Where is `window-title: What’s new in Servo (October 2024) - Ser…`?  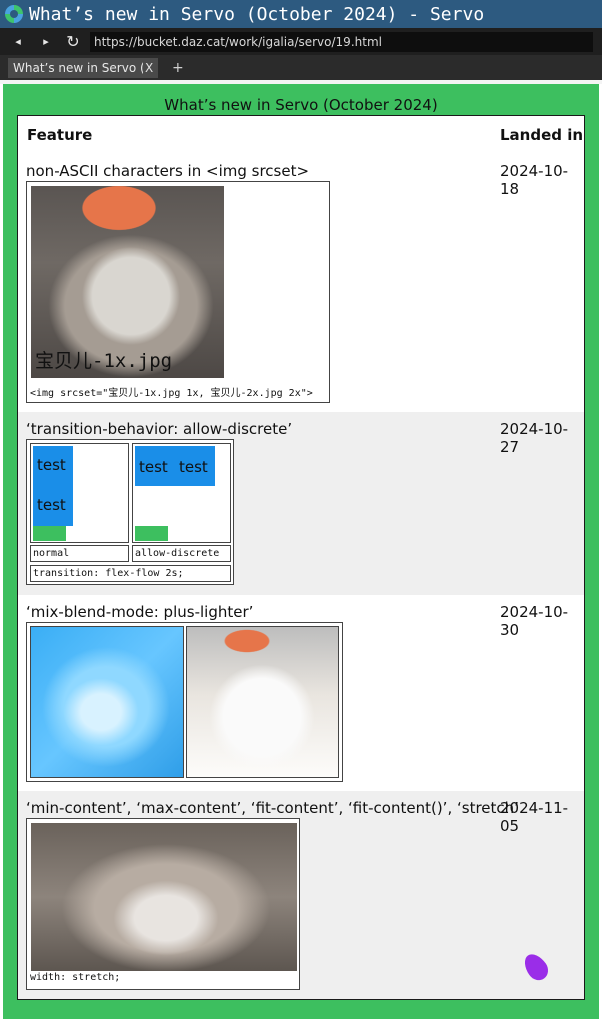 window-title: What’s new in Servo (October 2024) - Ser… is located at coordinates (257, 14).